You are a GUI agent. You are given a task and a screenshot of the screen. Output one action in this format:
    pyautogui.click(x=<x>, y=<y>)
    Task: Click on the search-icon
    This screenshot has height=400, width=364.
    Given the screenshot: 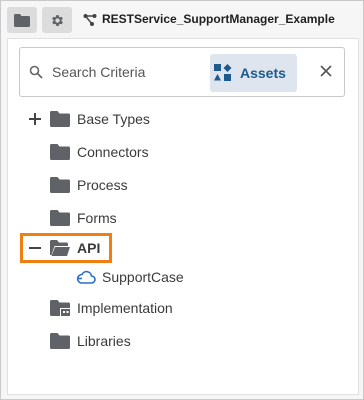 What is the action you would take?
    pyautogui.click(x=36, y=72)
    